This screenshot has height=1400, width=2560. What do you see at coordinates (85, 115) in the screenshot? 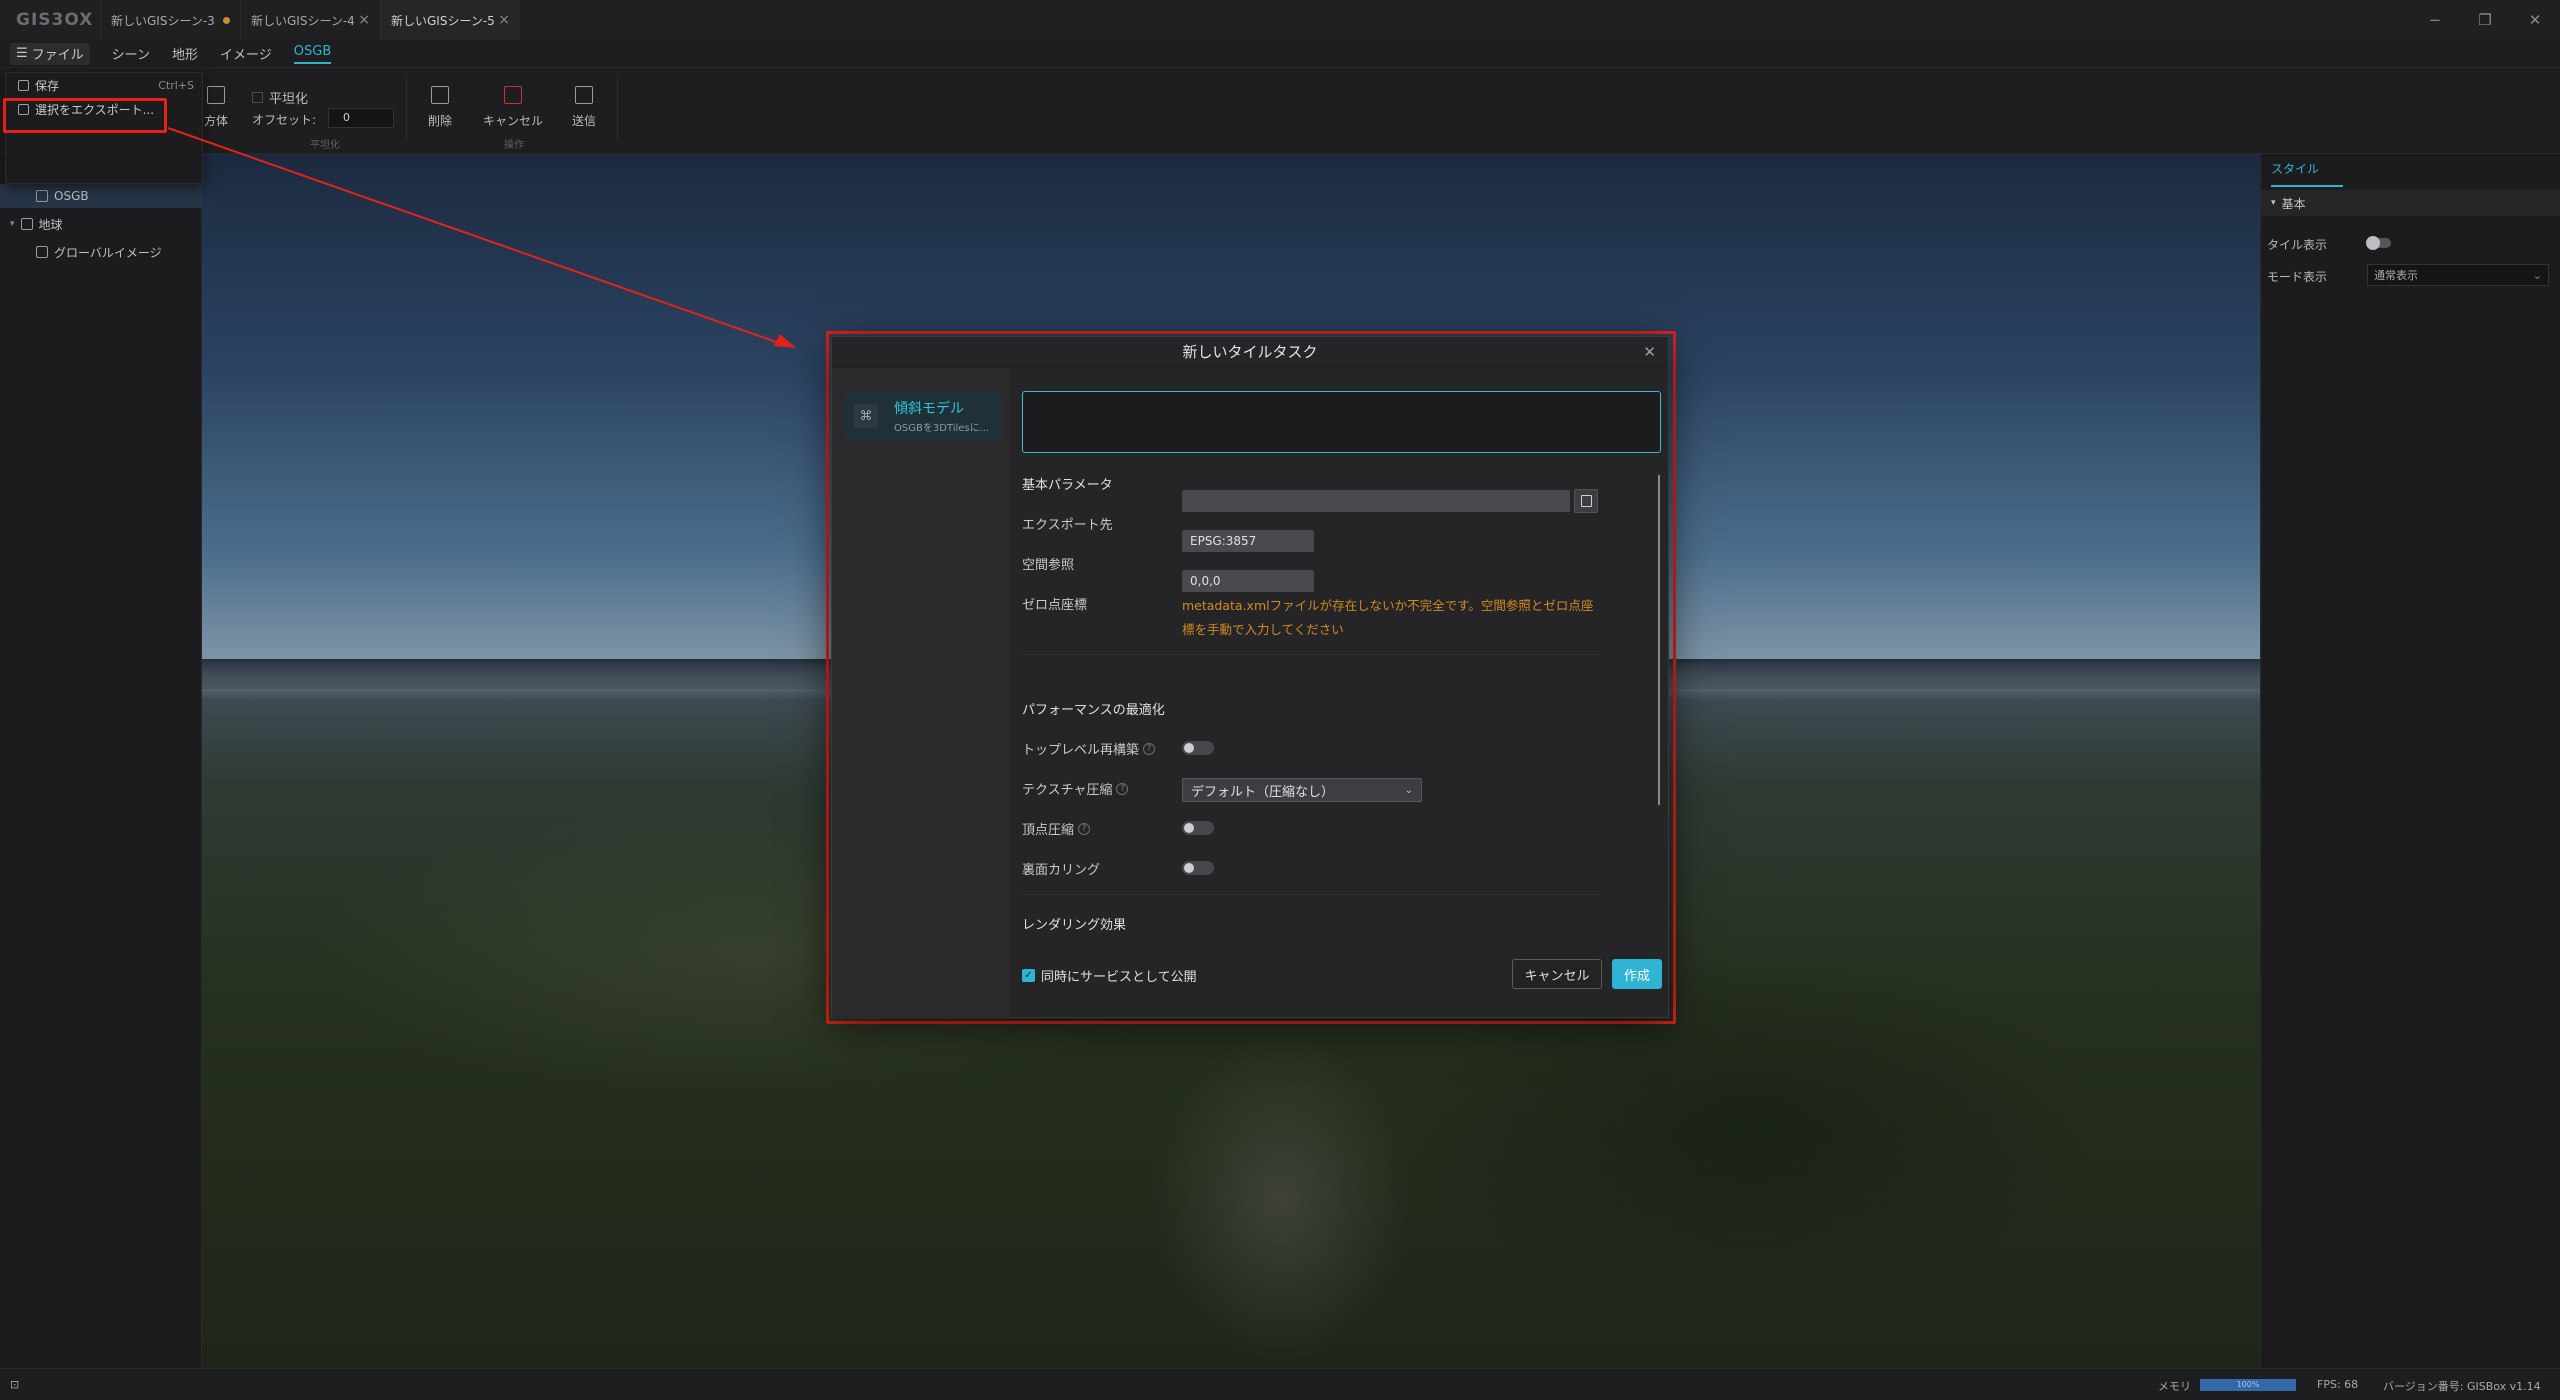
I see `highlight-box-export` at bounding box center [85, 115].